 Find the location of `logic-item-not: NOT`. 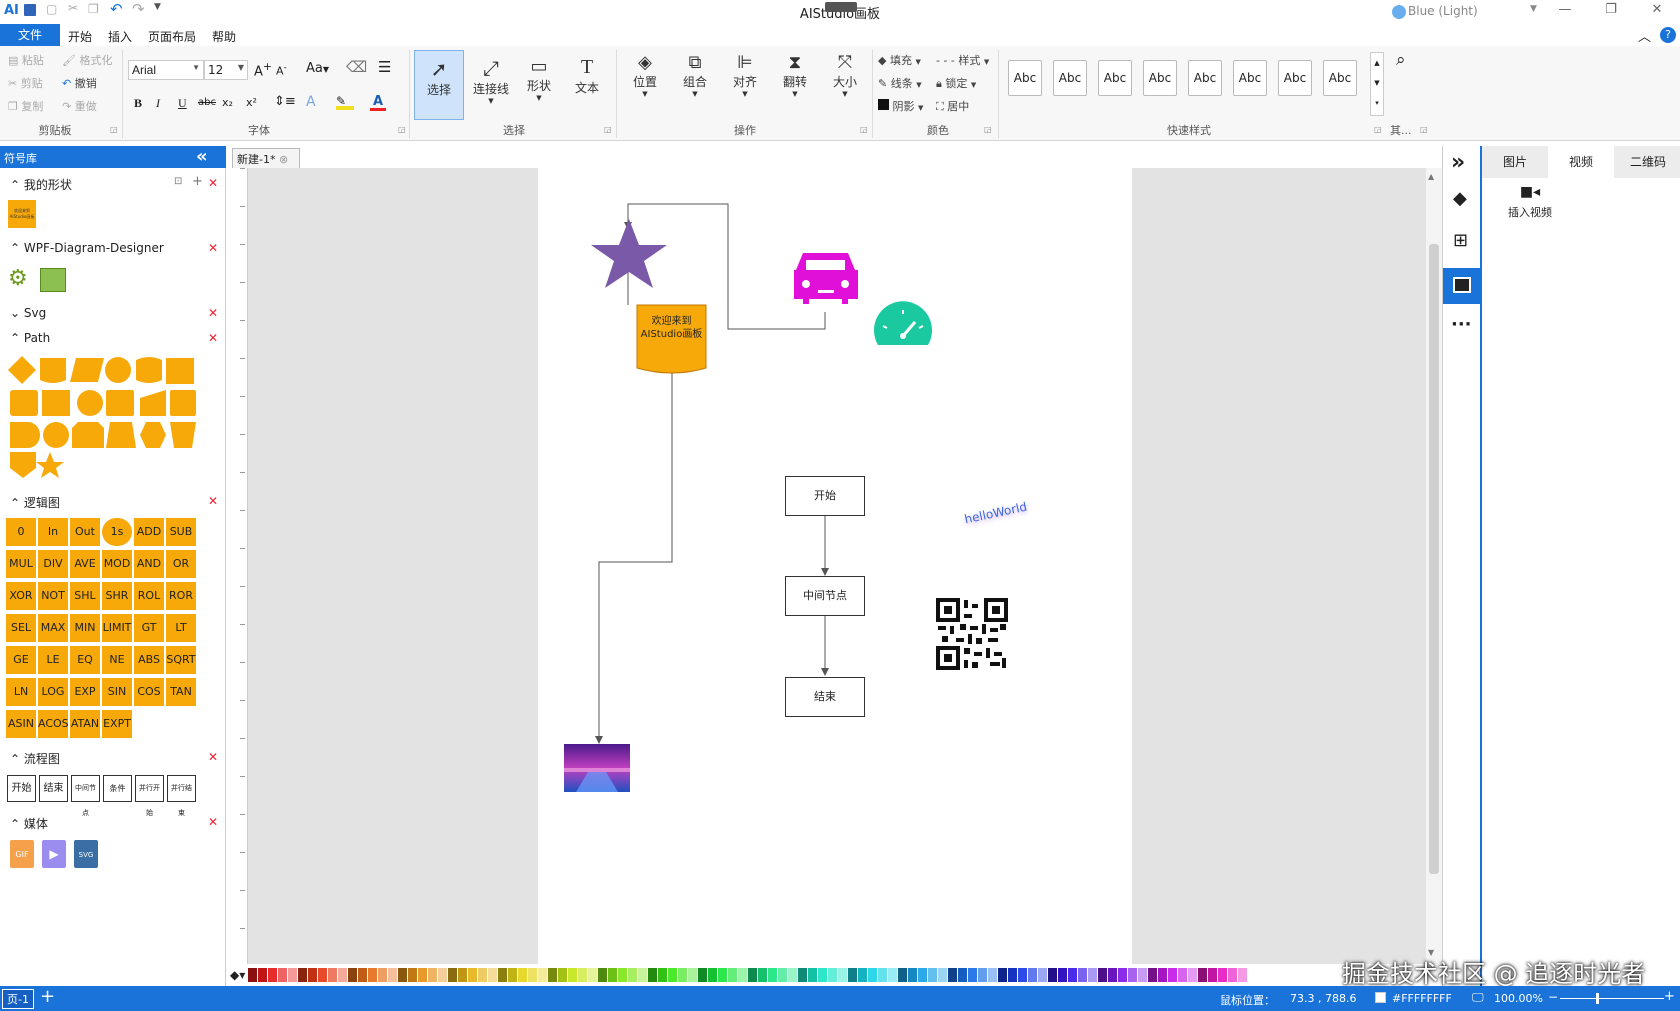

logic-item-not: NOT is located at coordinates (53, 596).